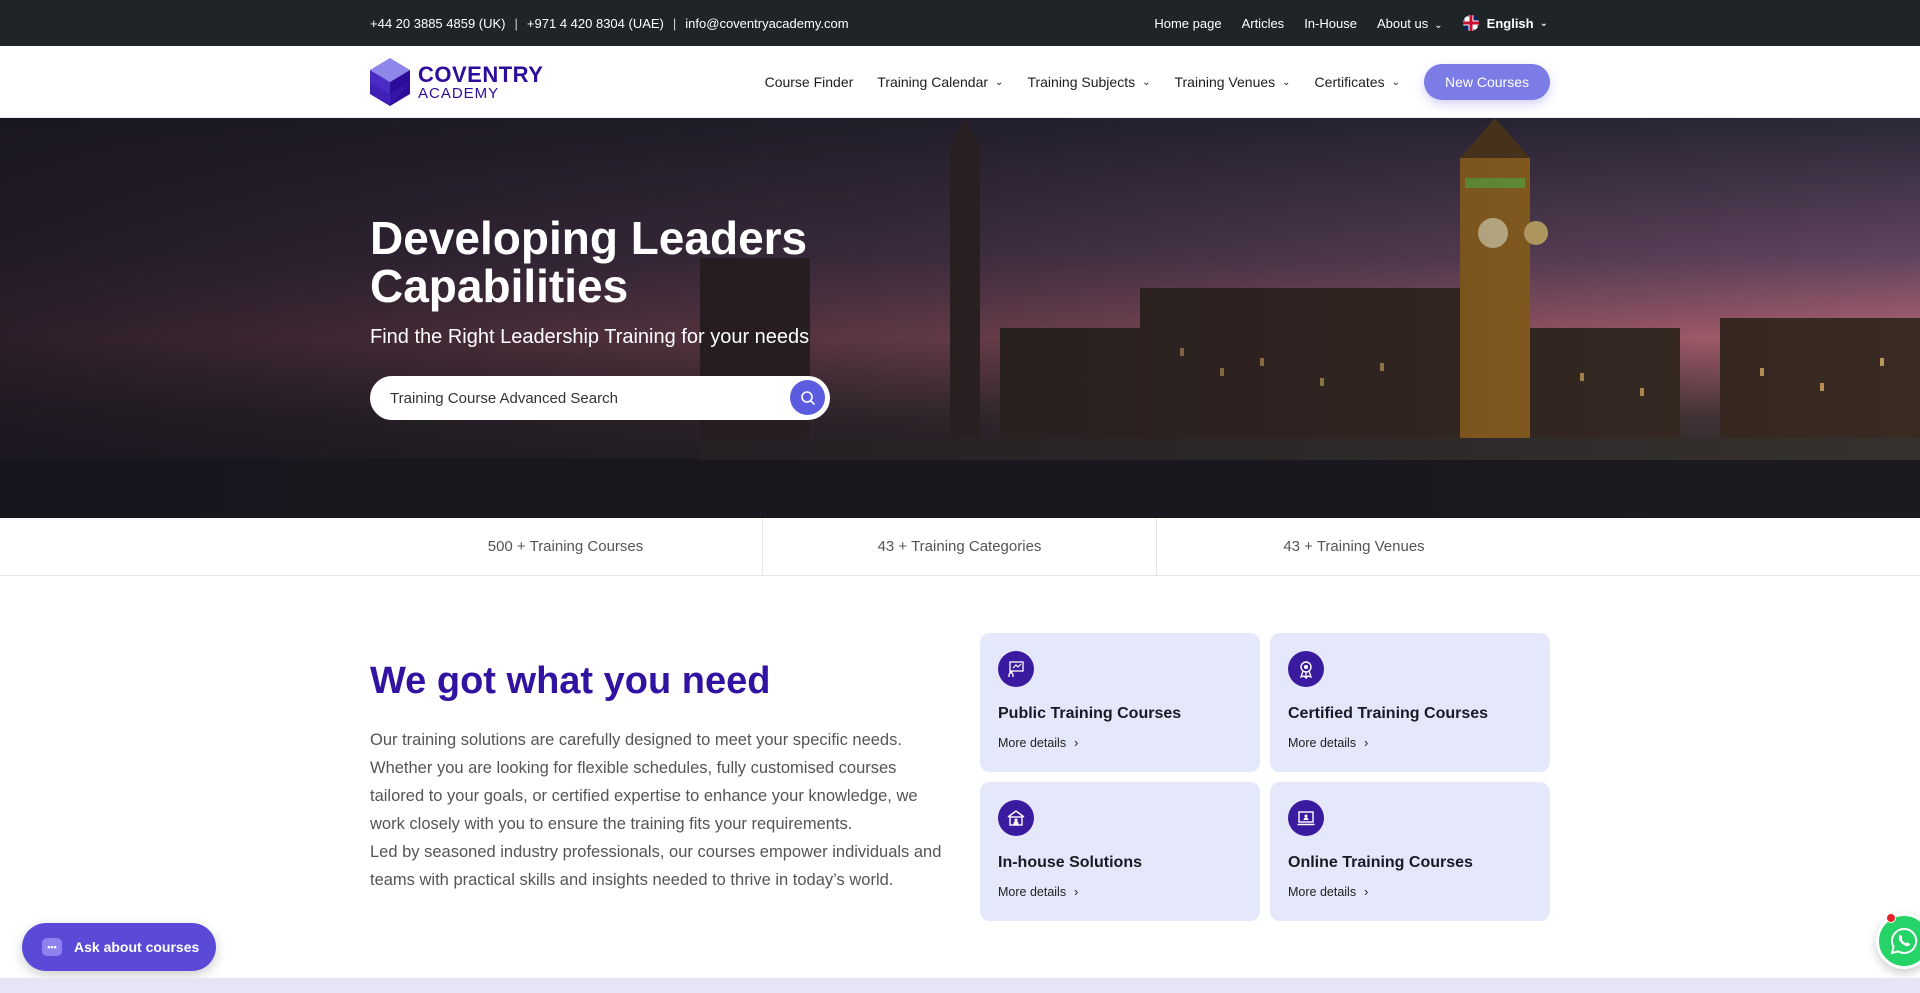 The image size is (1920, 993). I want to click on nav-certificates: Certificates ⌄, so click(1357, 82).